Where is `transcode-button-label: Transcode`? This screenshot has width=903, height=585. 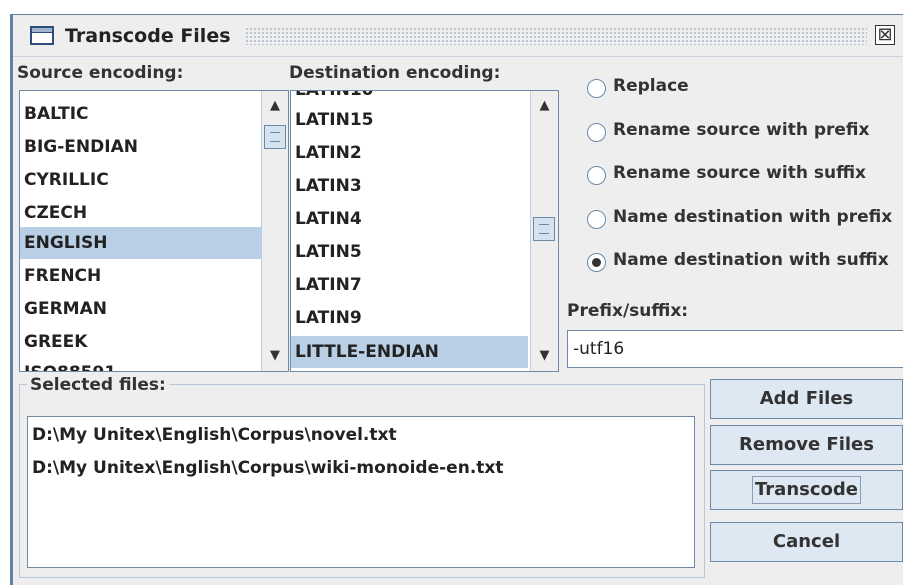
transcode-button-label: Transcode is located at coordinates (806, 490).